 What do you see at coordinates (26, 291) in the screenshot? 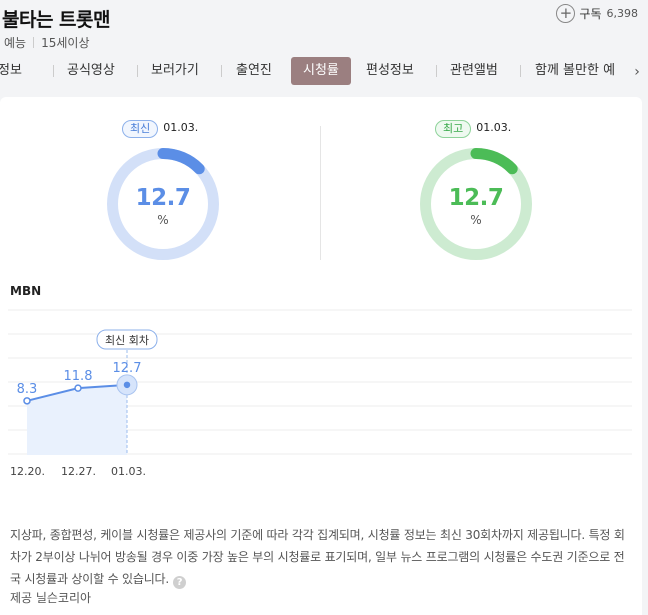
I see `channel-label: MBN` at bounding box center [26, 291].